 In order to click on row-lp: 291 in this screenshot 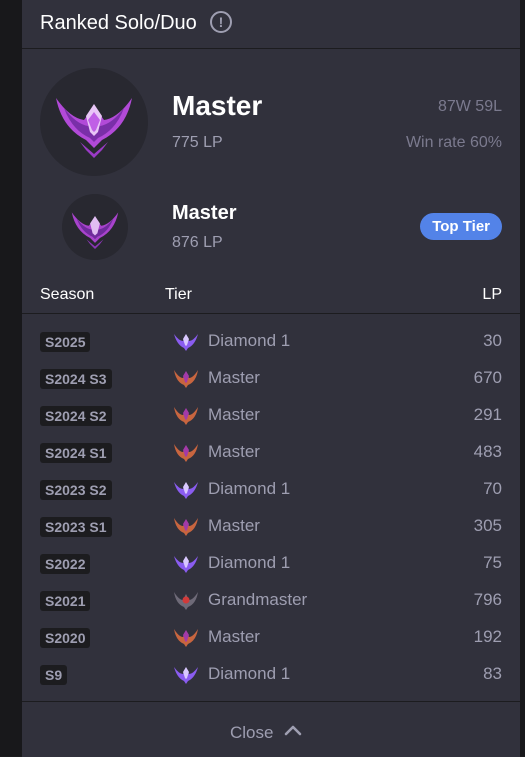, I will do `click(487, 414)`.